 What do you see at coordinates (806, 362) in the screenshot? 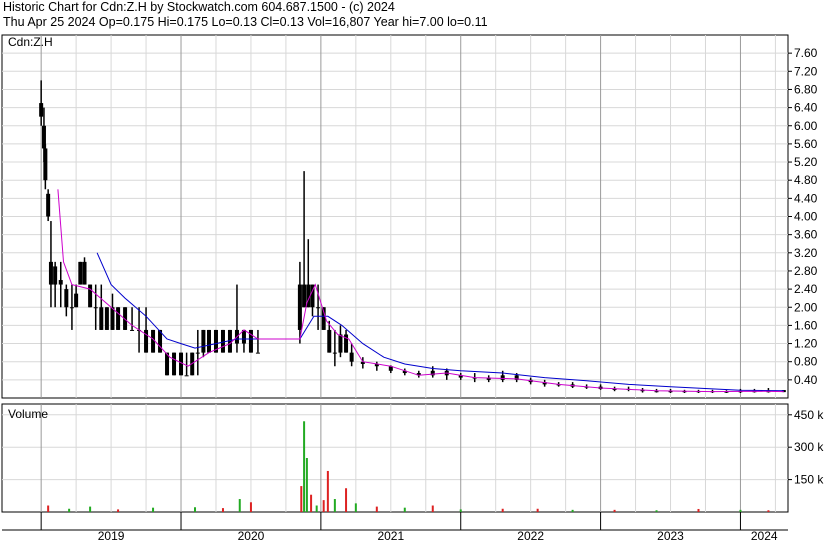
I see `price-tick-label: 0.80` at bounding box center [806, 362].